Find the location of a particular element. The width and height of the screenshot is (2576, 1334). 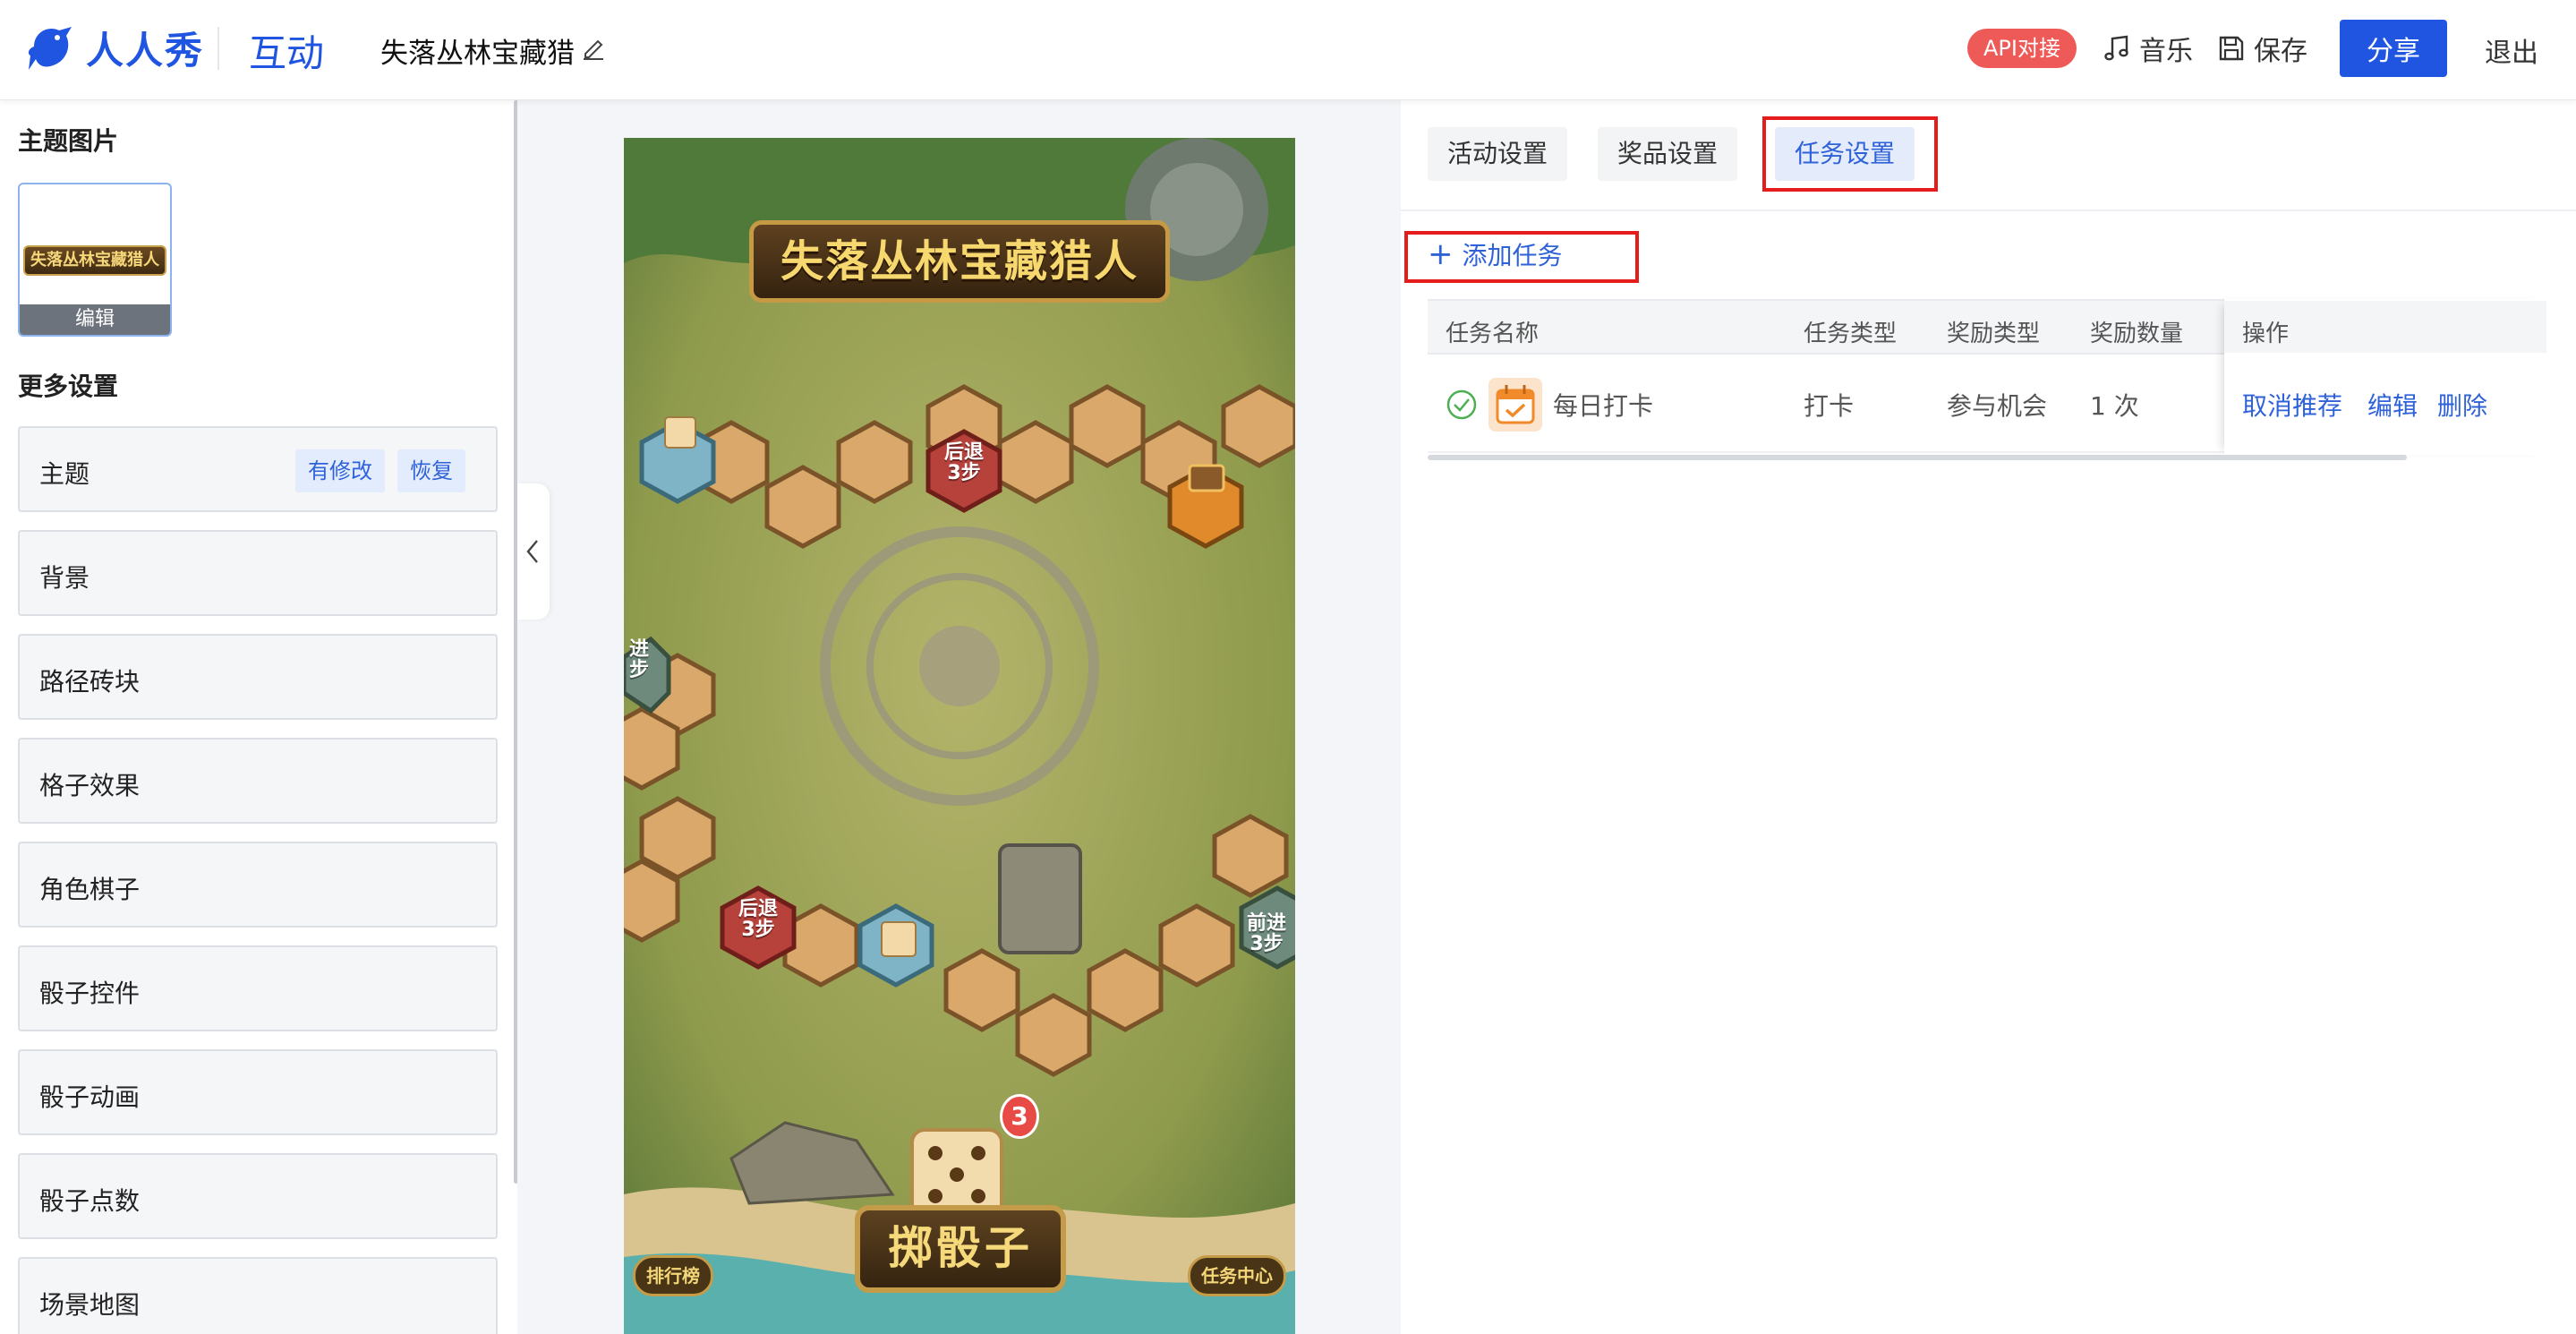

setting-item-character-piece: 角色棋子 is located at coordinates (258, 885).